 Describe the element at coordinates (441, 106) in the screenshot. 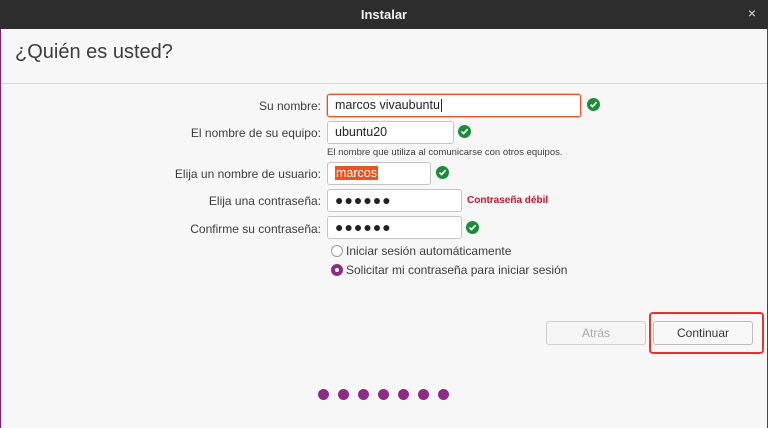

I see `text-caret` at that location.